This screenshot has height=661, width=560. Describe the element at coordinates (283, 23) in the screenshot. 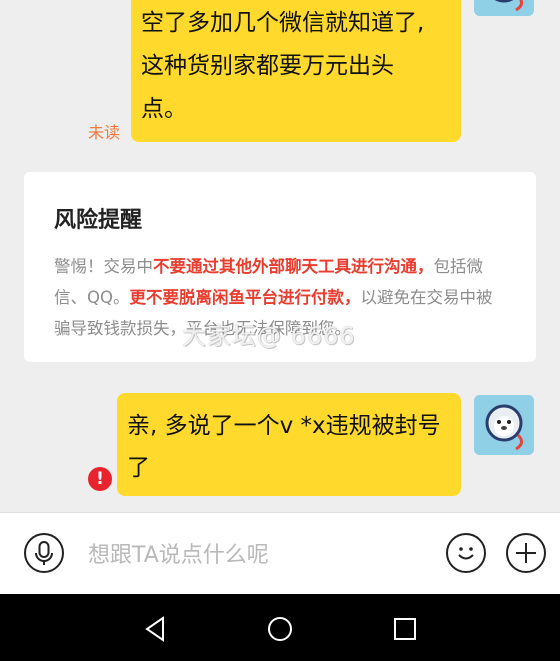

I see `message-text: 空了多加几个微信就知道了,` at that location.